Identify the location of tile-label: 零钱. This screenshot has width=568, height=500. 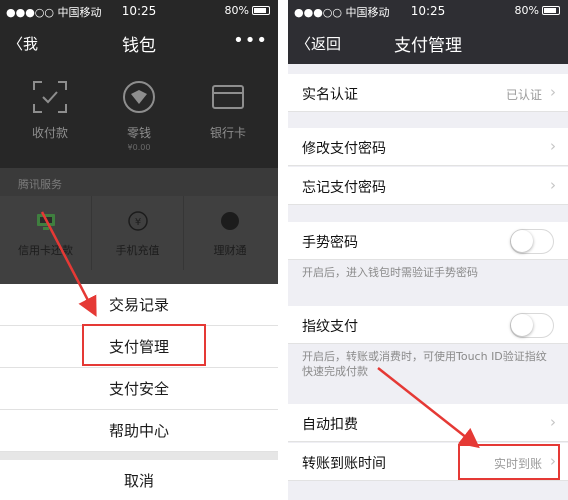
(138, 133).